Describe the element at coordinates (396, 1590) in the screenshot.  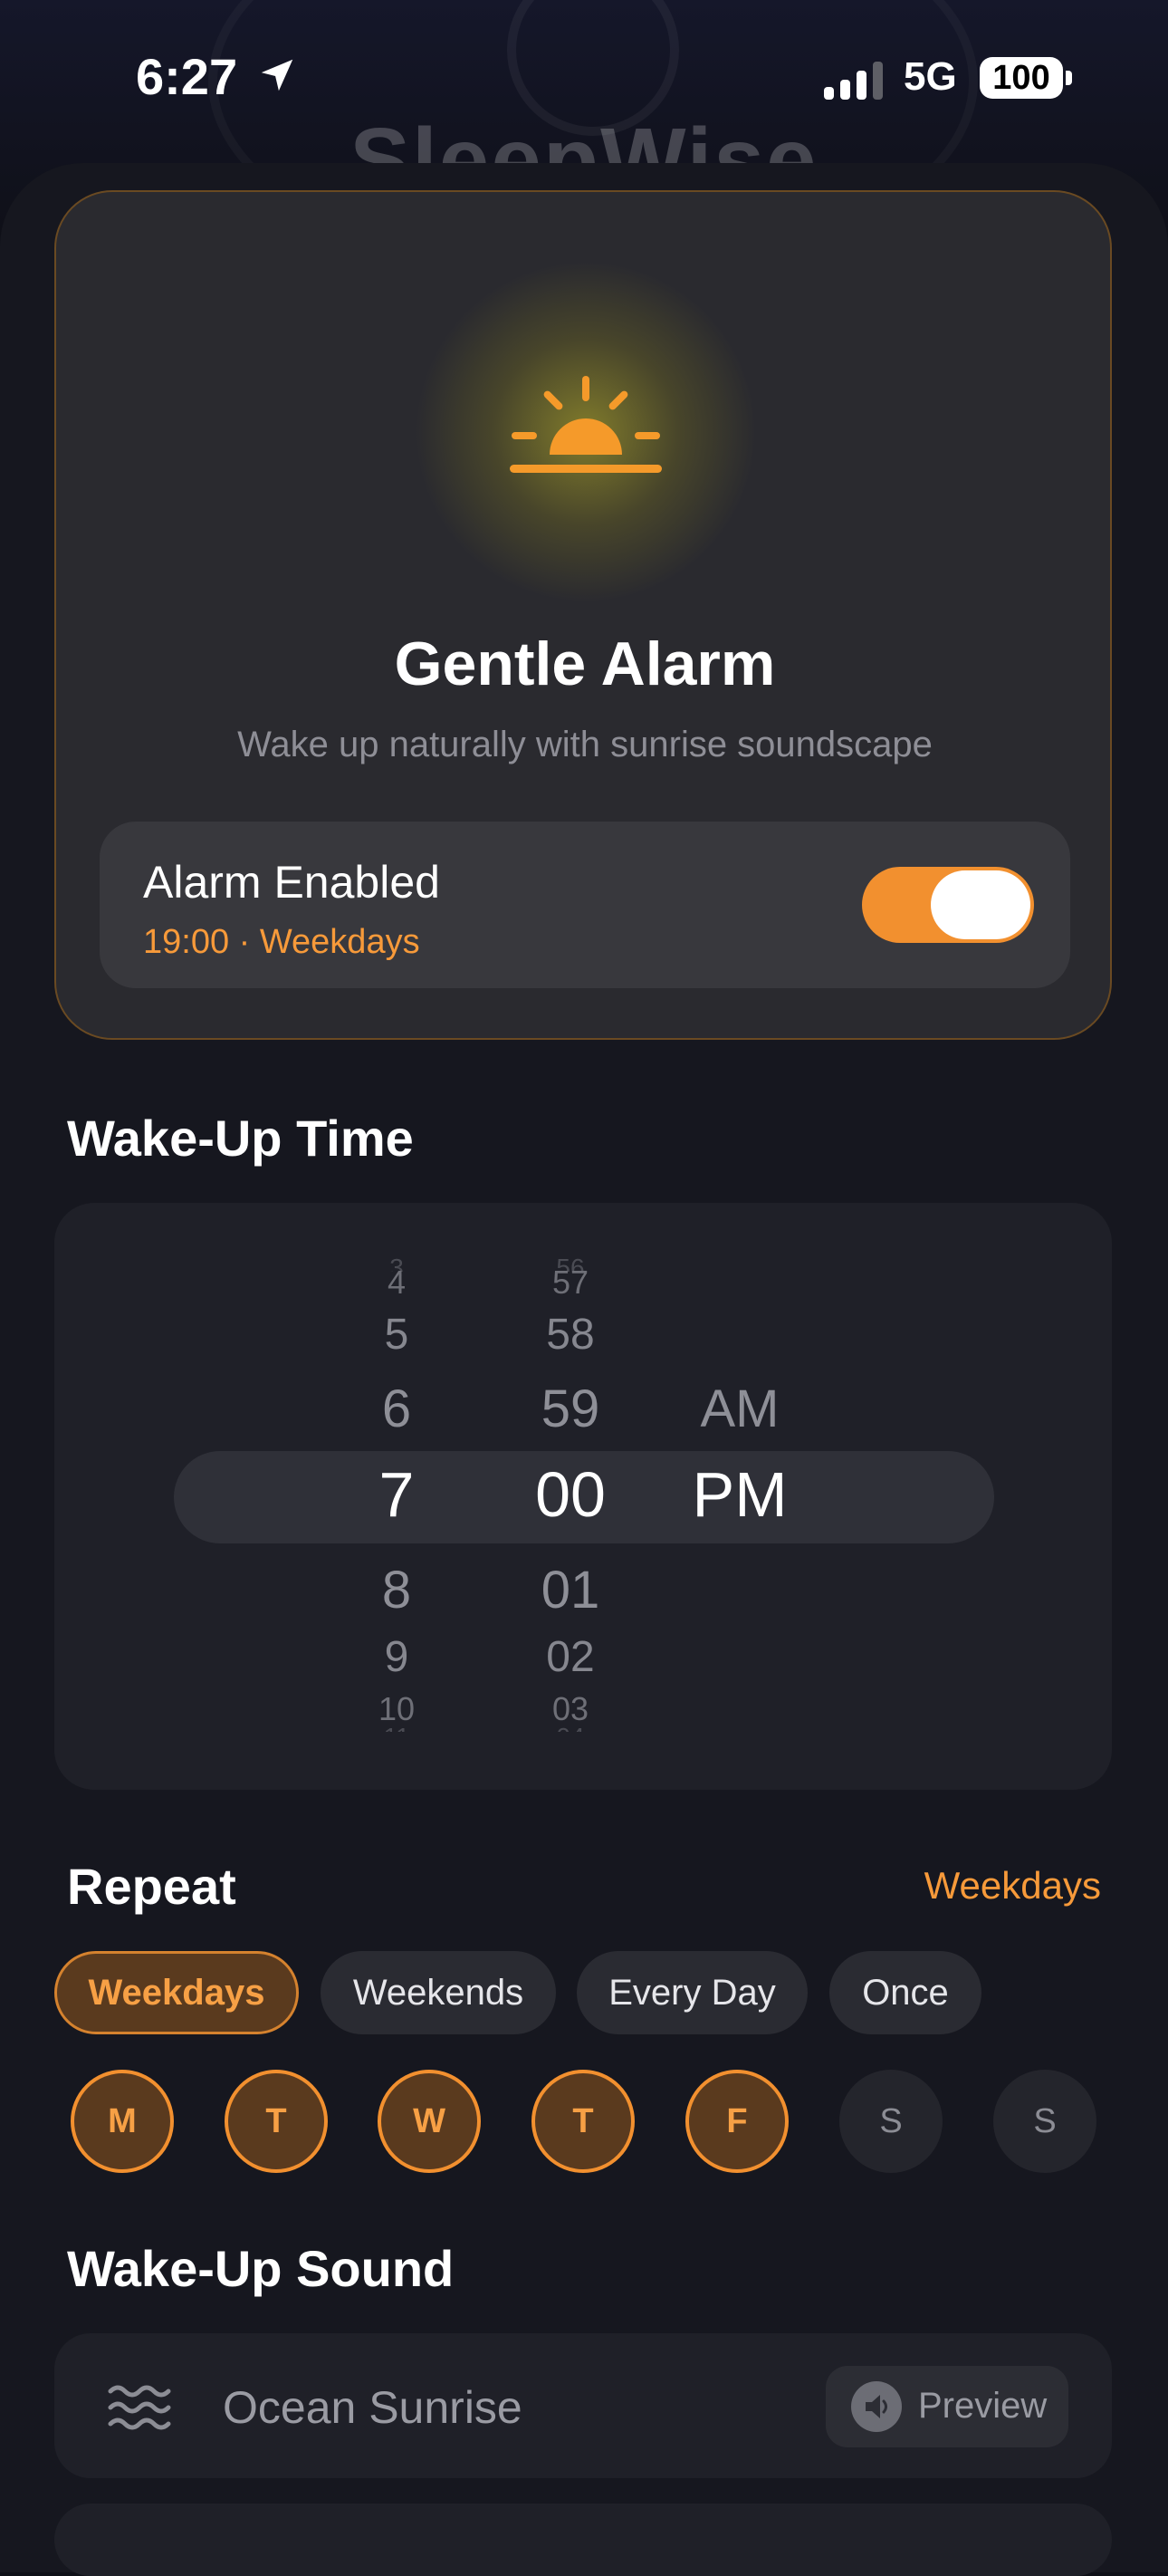
I see `picker-item: 8` at that location.